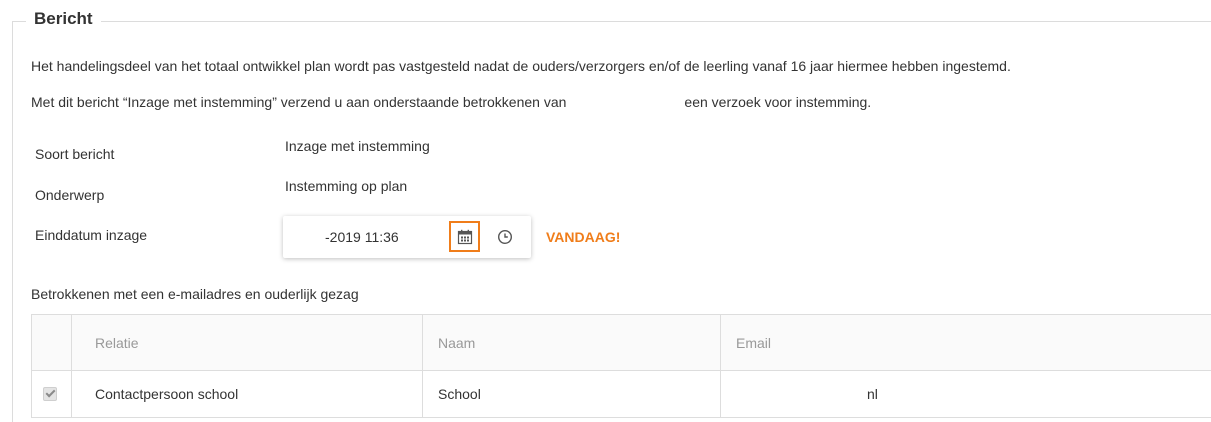 The height and width of the screenshot is (422, 1211). What do you see at coordinates (357, 146) in the screenshot?
I see `soort-bericht-value: Inzage met instemming` at bounding box center [357, 146].